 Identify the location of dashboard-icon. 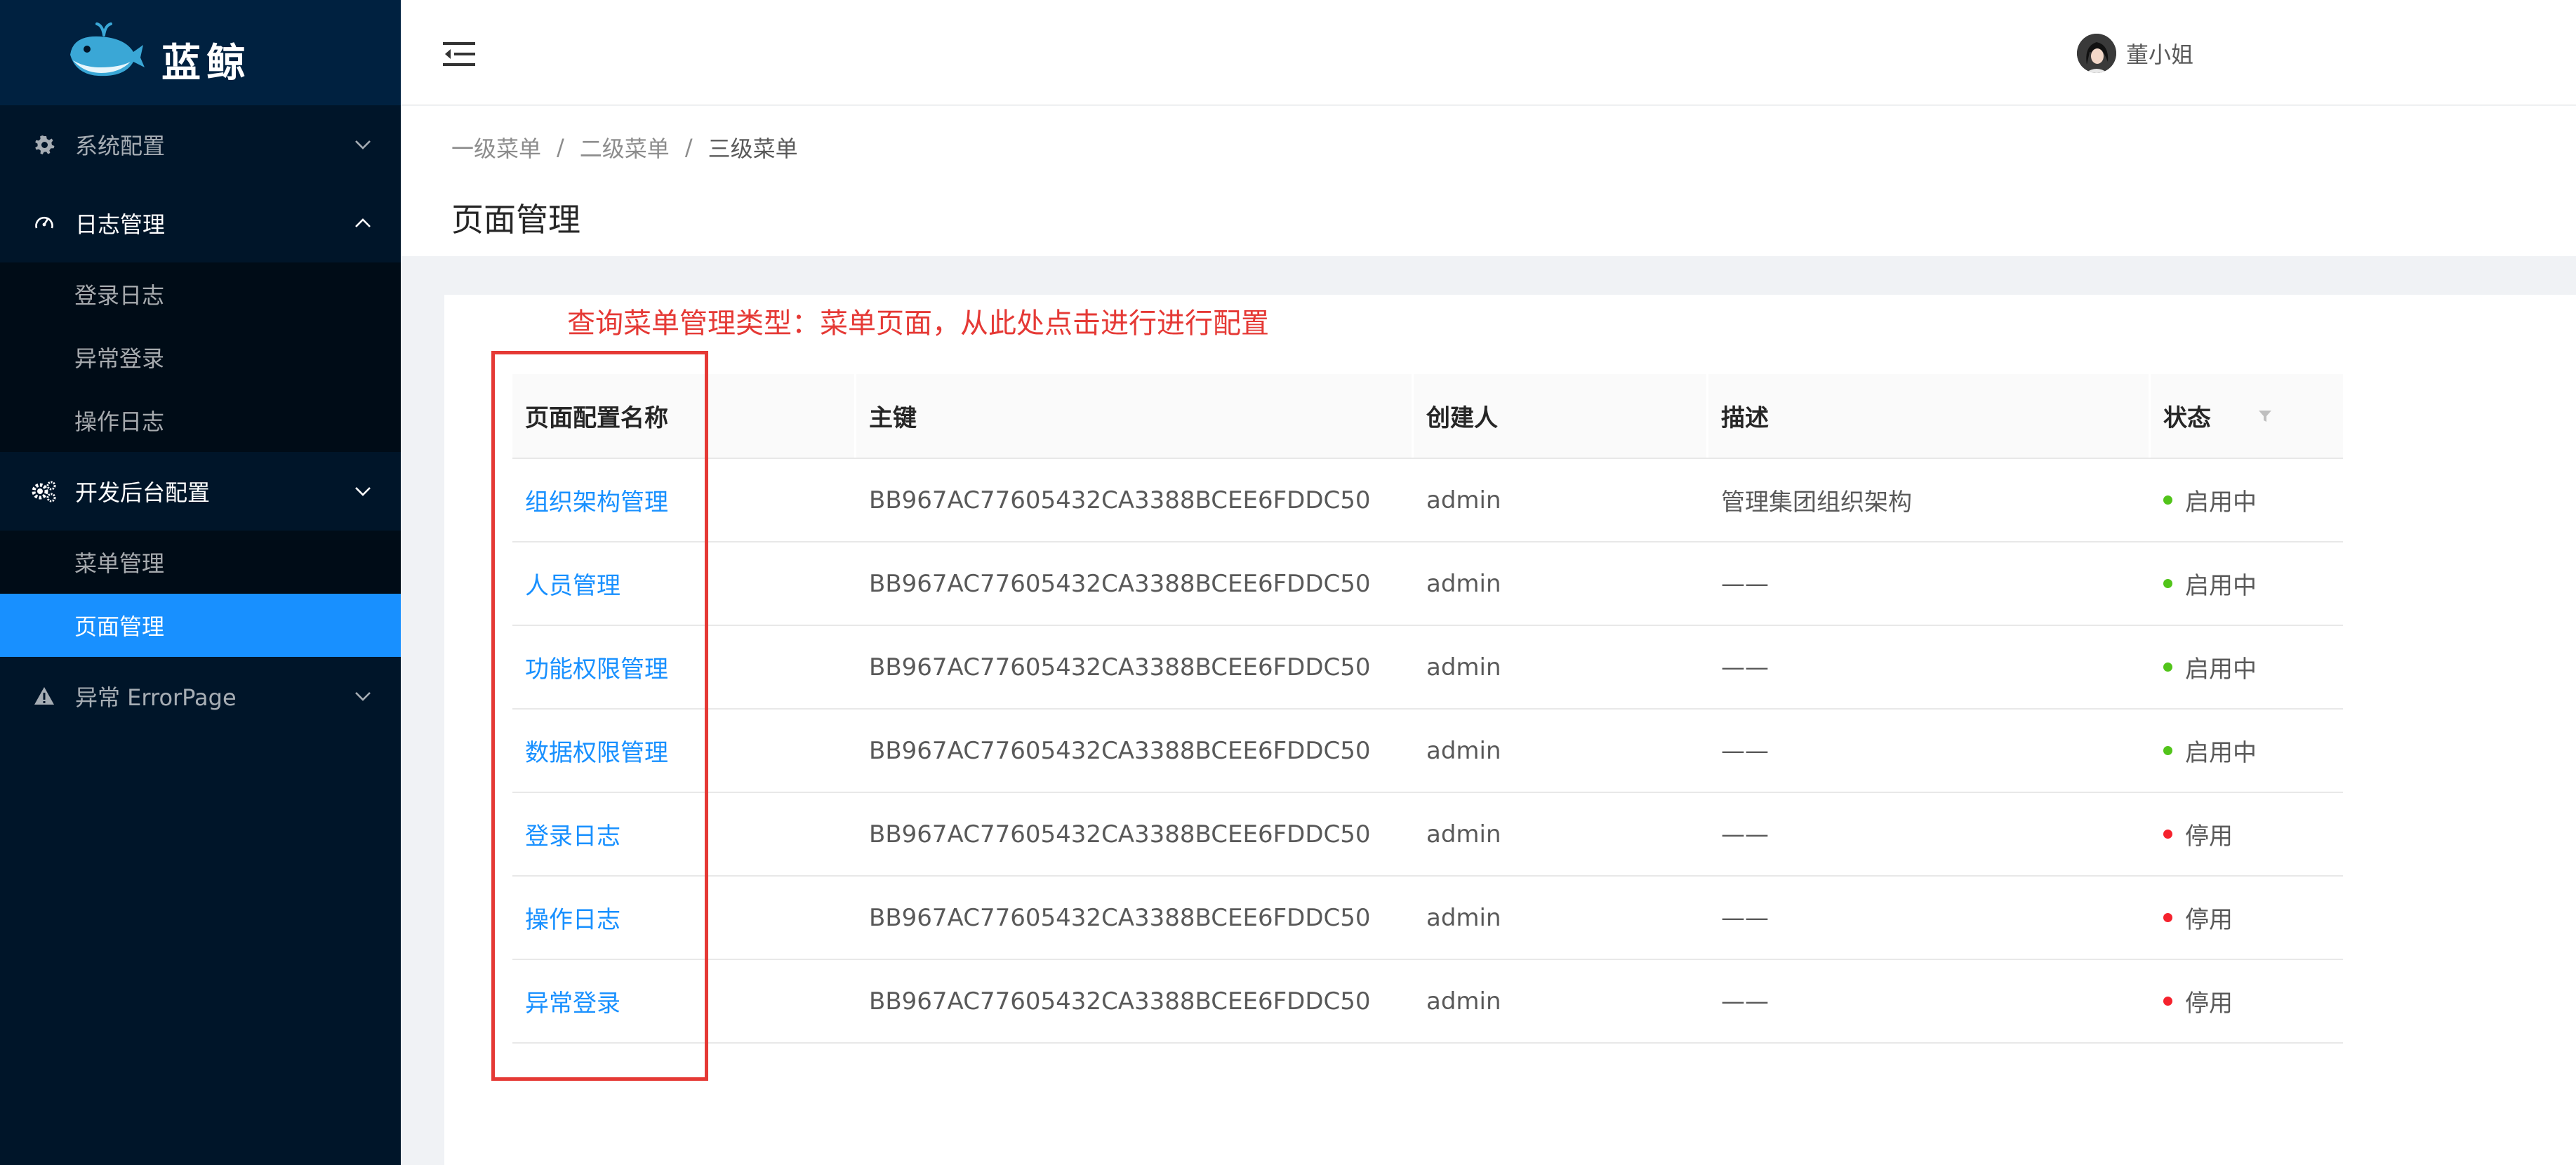
(45, 223).